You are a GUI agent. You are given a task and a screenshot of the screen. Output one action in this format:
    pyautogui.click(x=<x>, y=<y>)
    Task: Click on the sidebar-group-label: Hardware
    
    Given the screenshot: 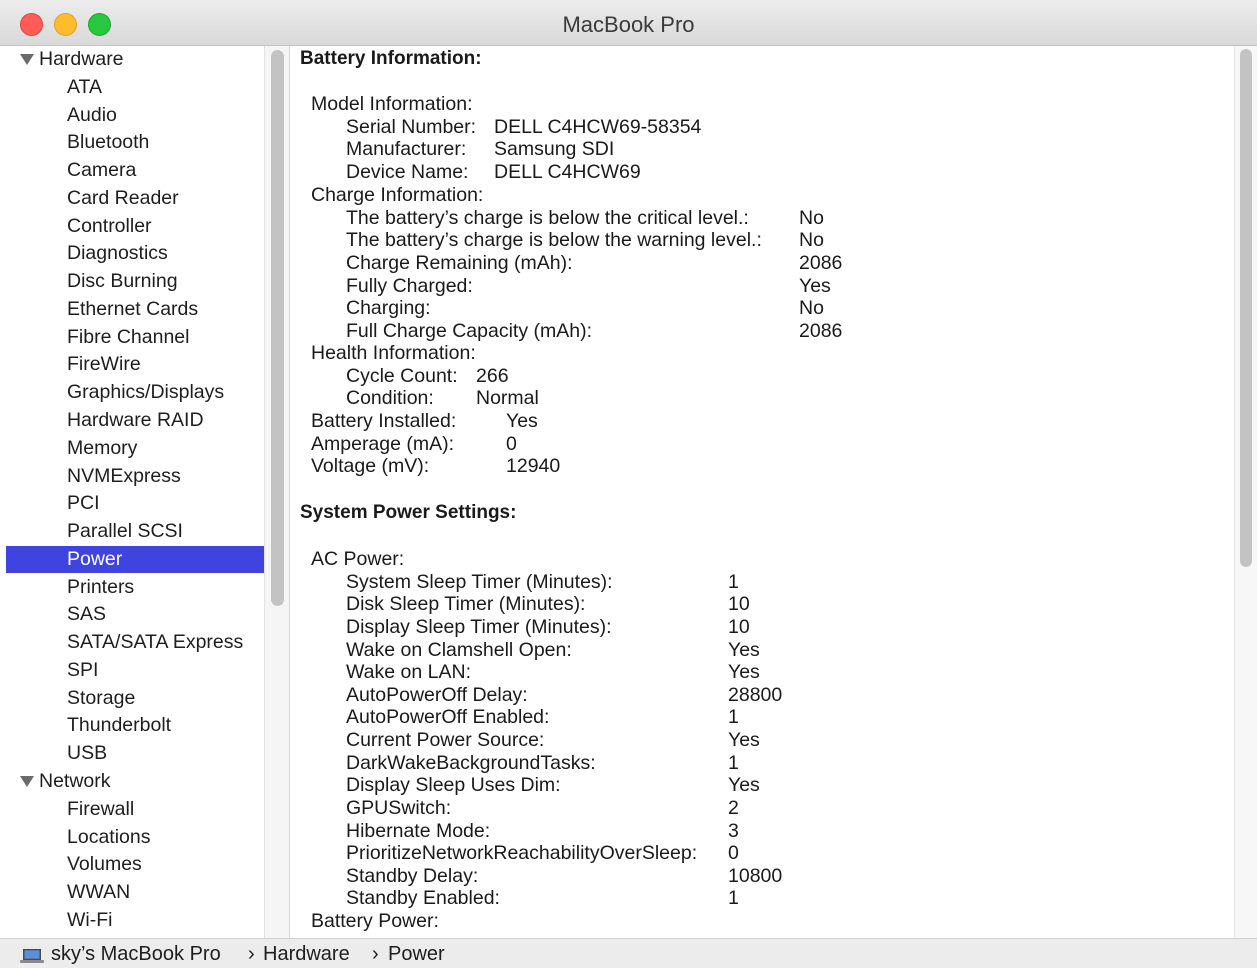 What is the action you would take?
    pyautogui.click(x=81, y=59)
    